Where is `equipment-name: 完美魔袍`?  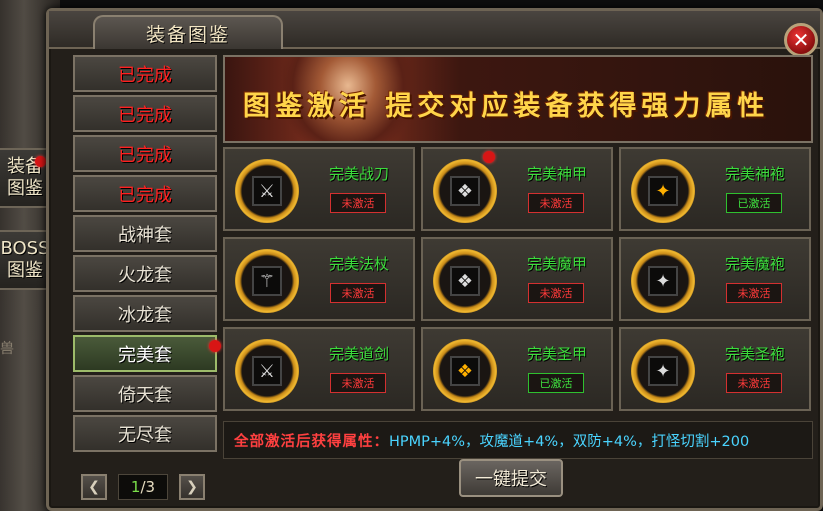 equipment-name: 完美魔袍 is located at coordinates (754, 264).